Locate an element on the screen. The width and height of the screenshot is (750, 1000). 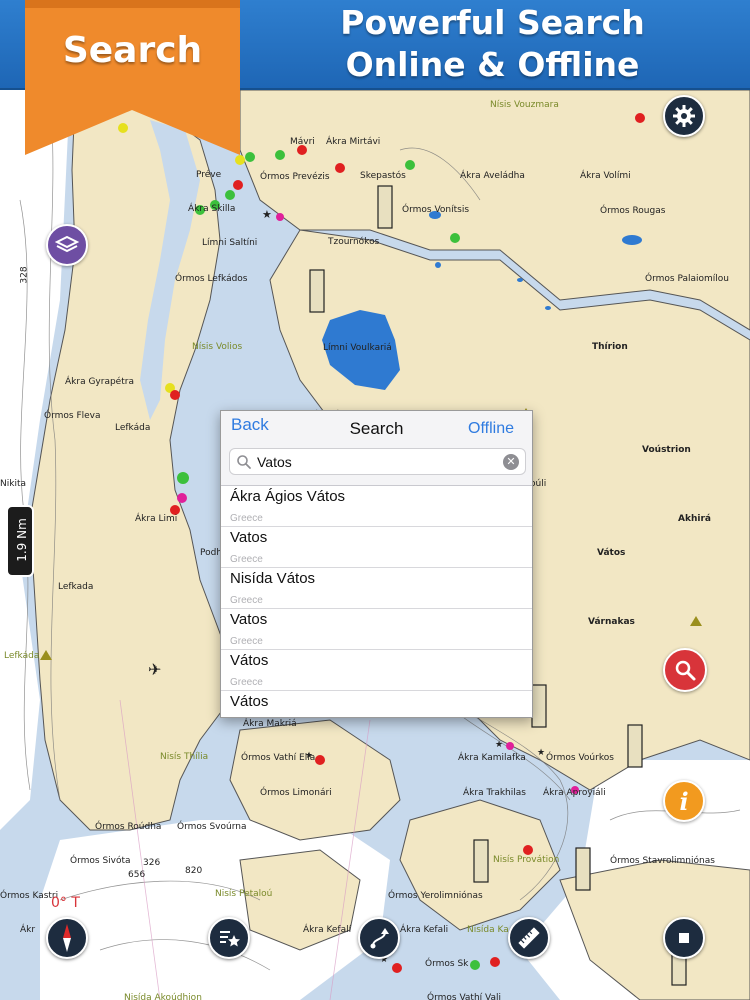
map-label-ormos-vathi-elia: Órmos Vathí Elia is located at coordinates (278, 758).